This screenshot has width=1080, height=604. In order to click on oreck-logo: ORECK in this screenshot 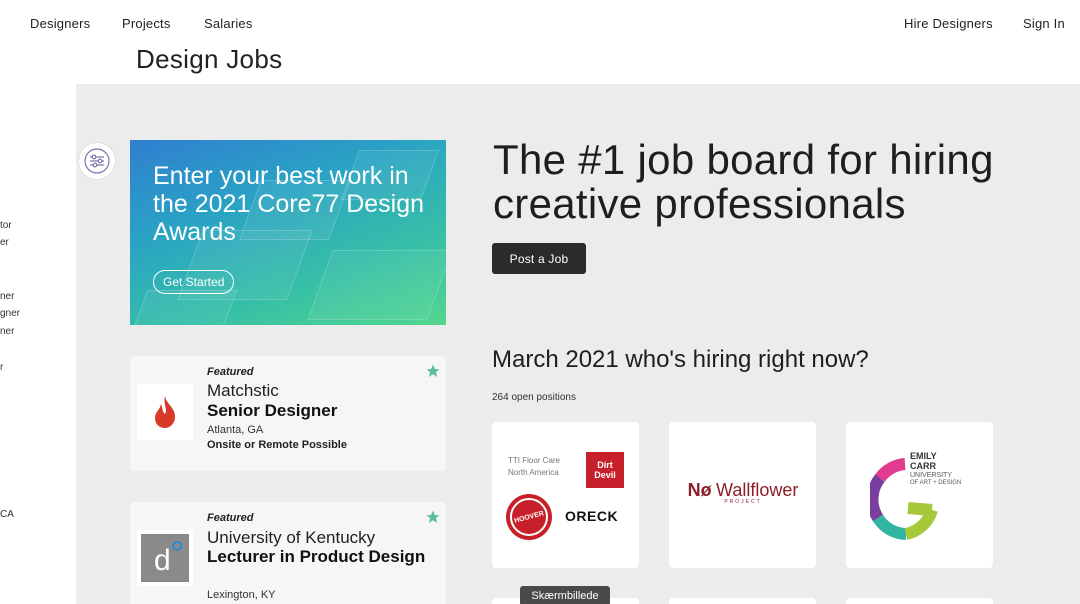, I will do `click(592, 516)`.